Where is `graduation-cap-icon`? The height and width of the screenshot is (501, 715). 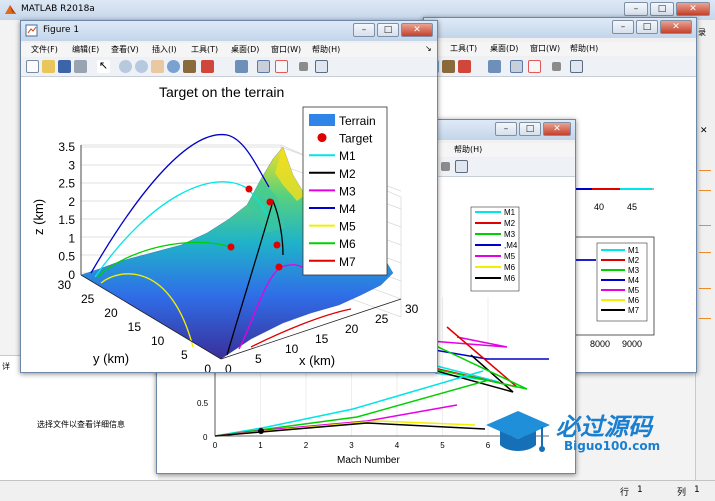
graduation-cap-icon is located at coordinates (518, 431).